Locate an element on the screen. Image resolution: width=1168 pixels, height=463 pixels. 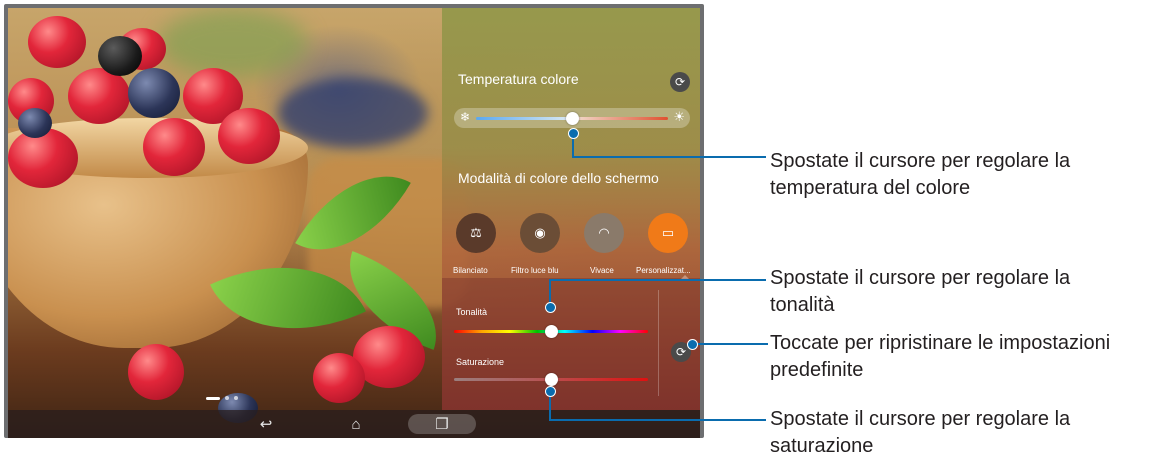
callout-dot-temperature is located at coordinates (573, 133).